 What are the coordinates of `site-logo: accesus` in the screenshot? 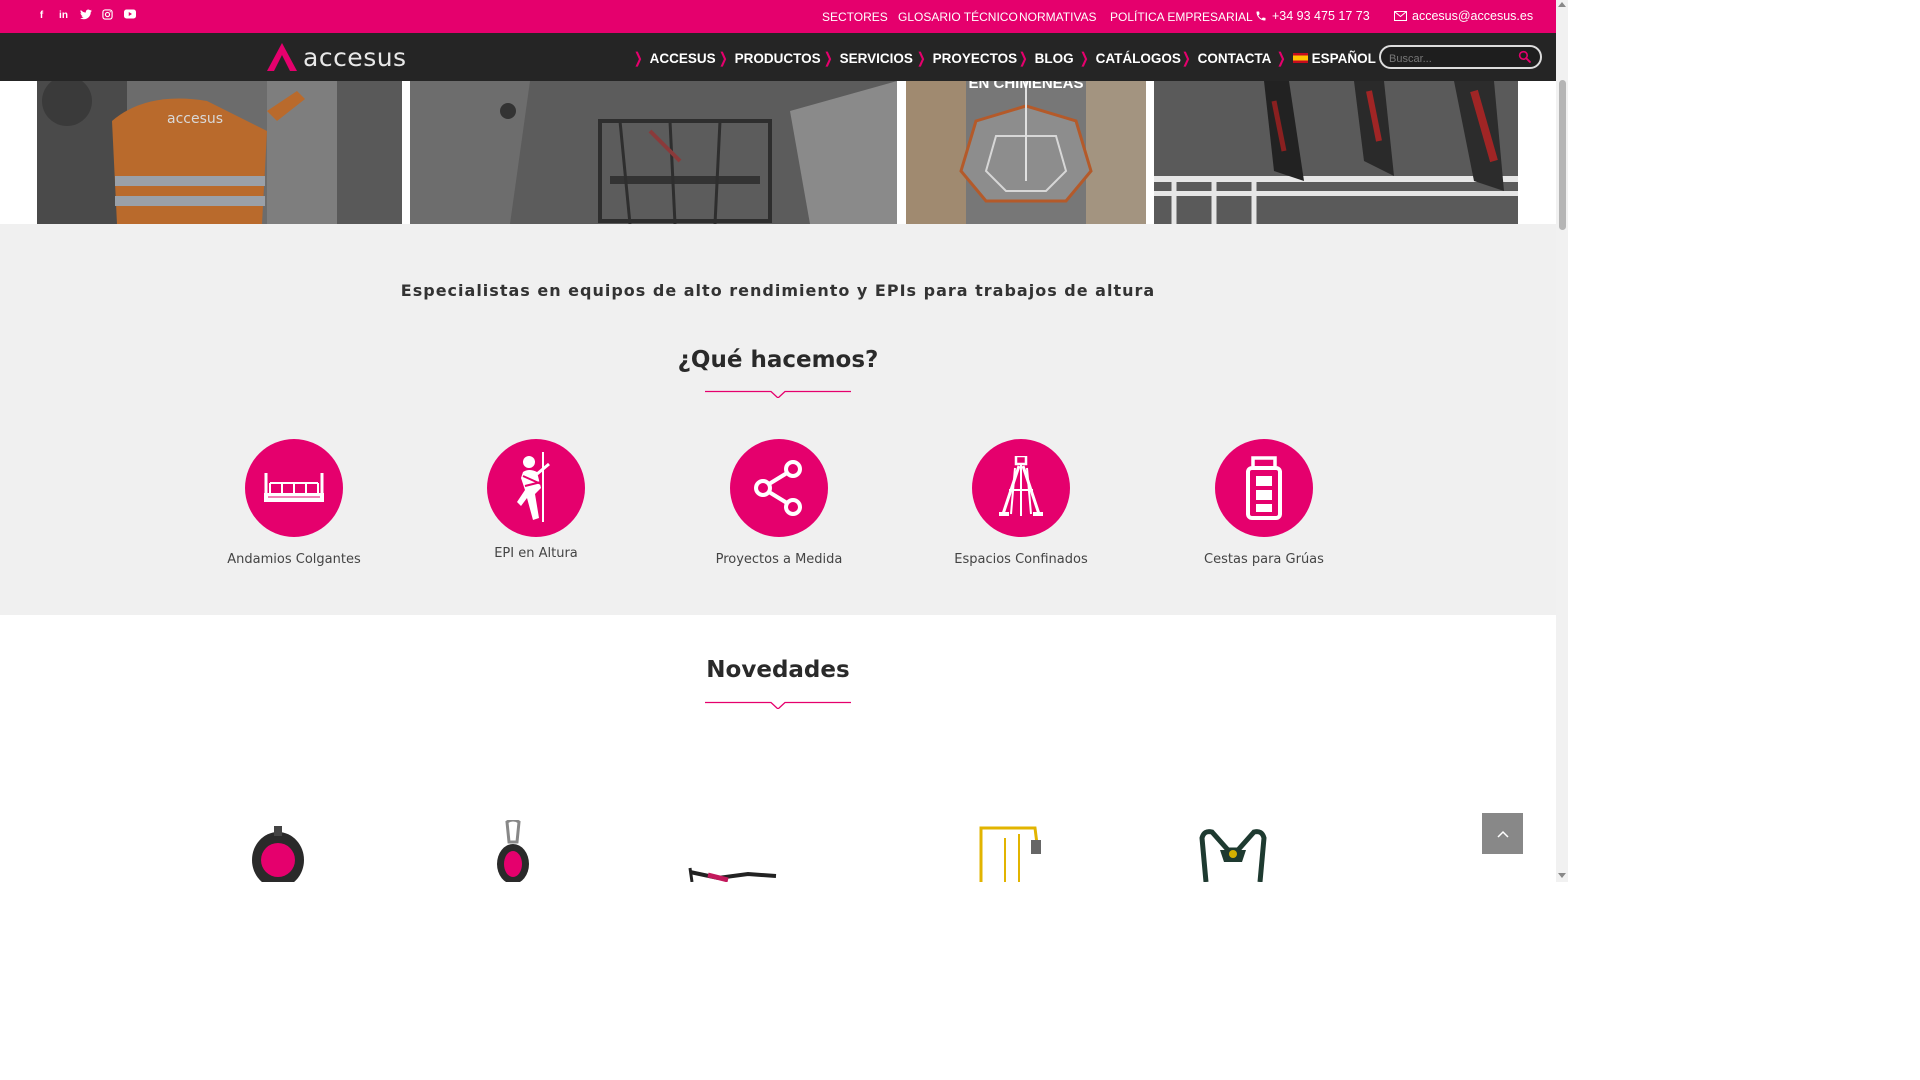 It's located at (336, 57).